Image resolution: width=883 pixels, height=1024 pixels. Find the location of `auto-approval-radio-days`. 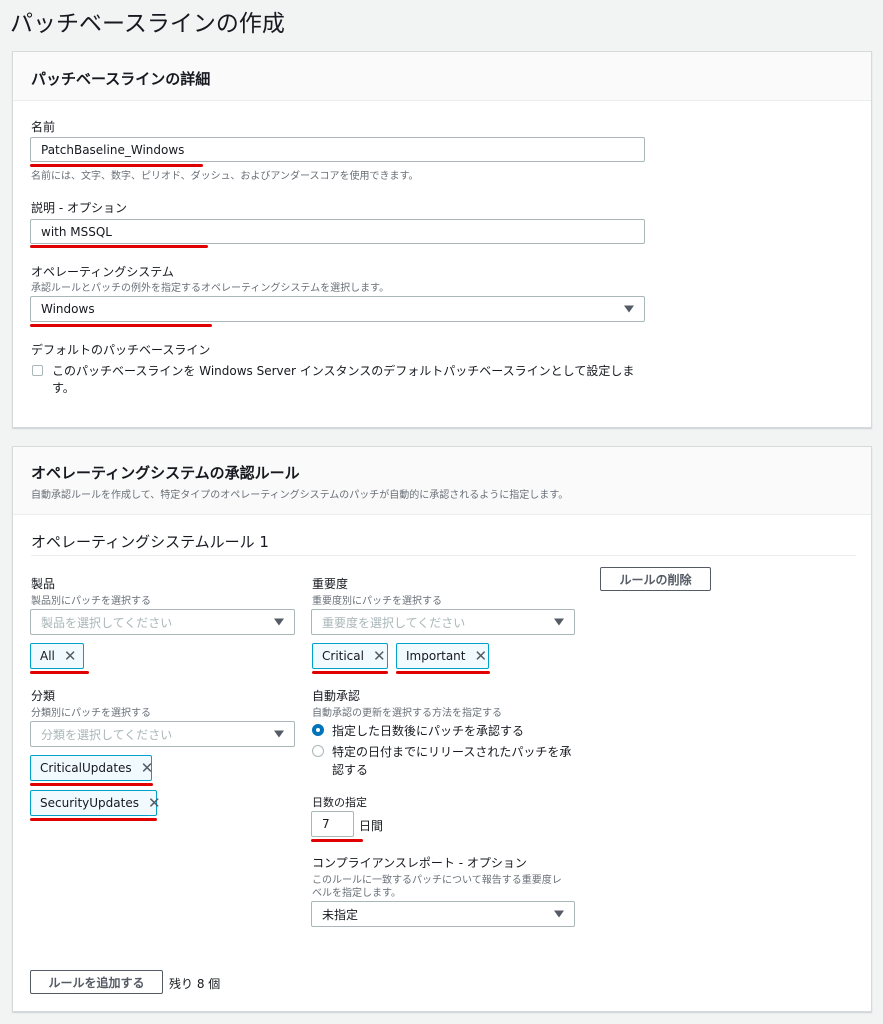

auto-approval-radio-days is located at coordinates (318, 730).